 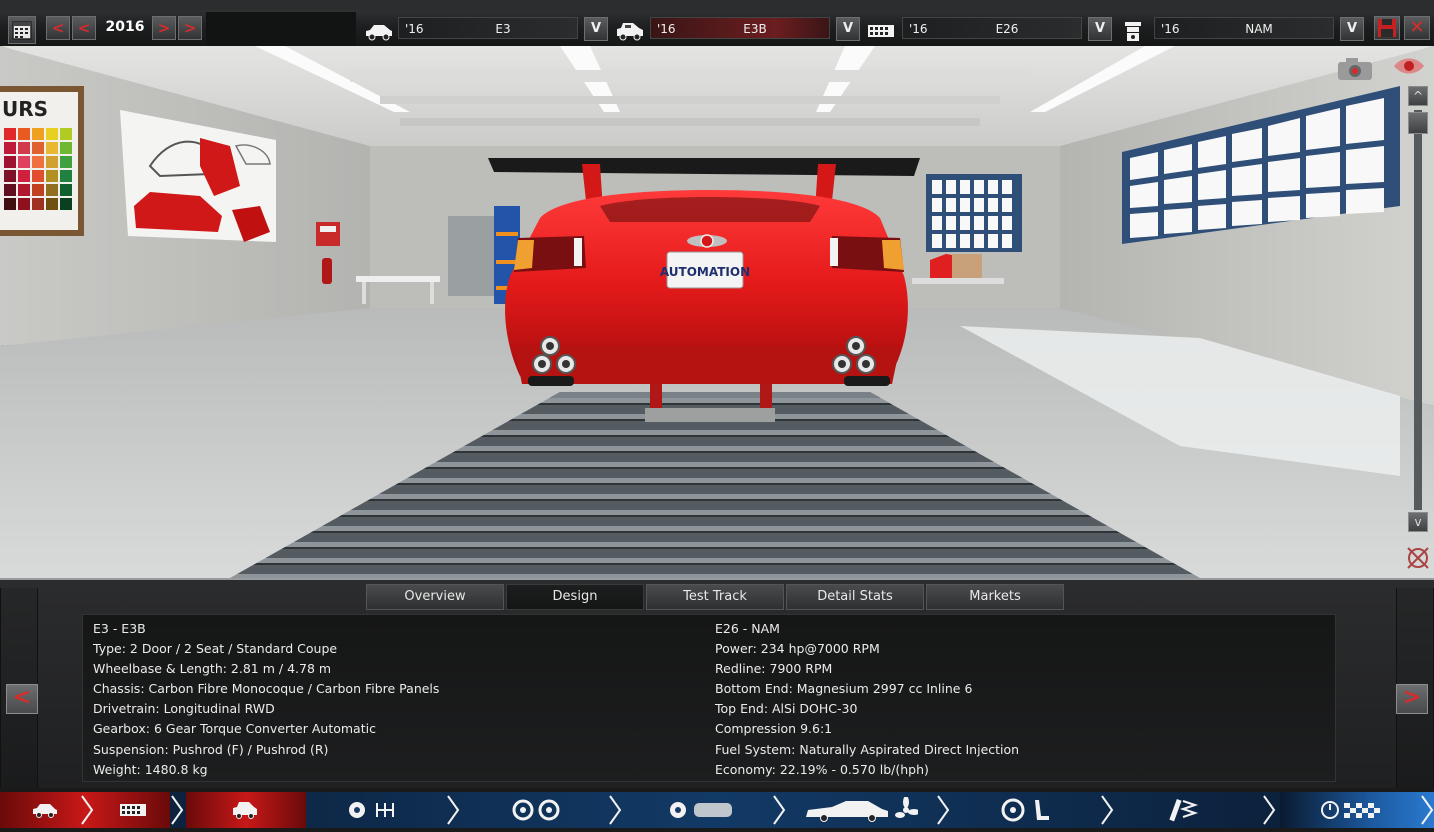 What do you see at coordinates (488, 28) in the screenshot?
I see `car-model-selector: '16 E3` at bounding box center [488, 28].